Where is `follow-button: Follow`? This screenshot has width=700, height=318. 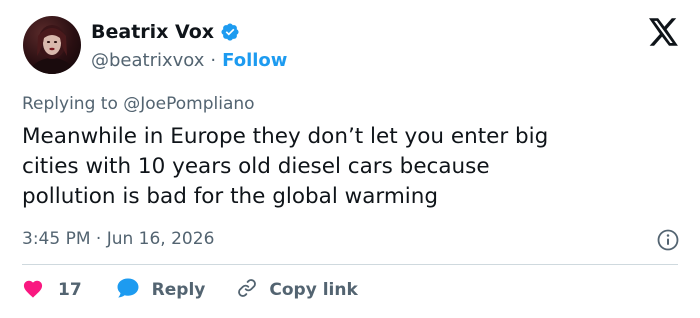
follow-button: Follow is located at coordinates (254, 60).